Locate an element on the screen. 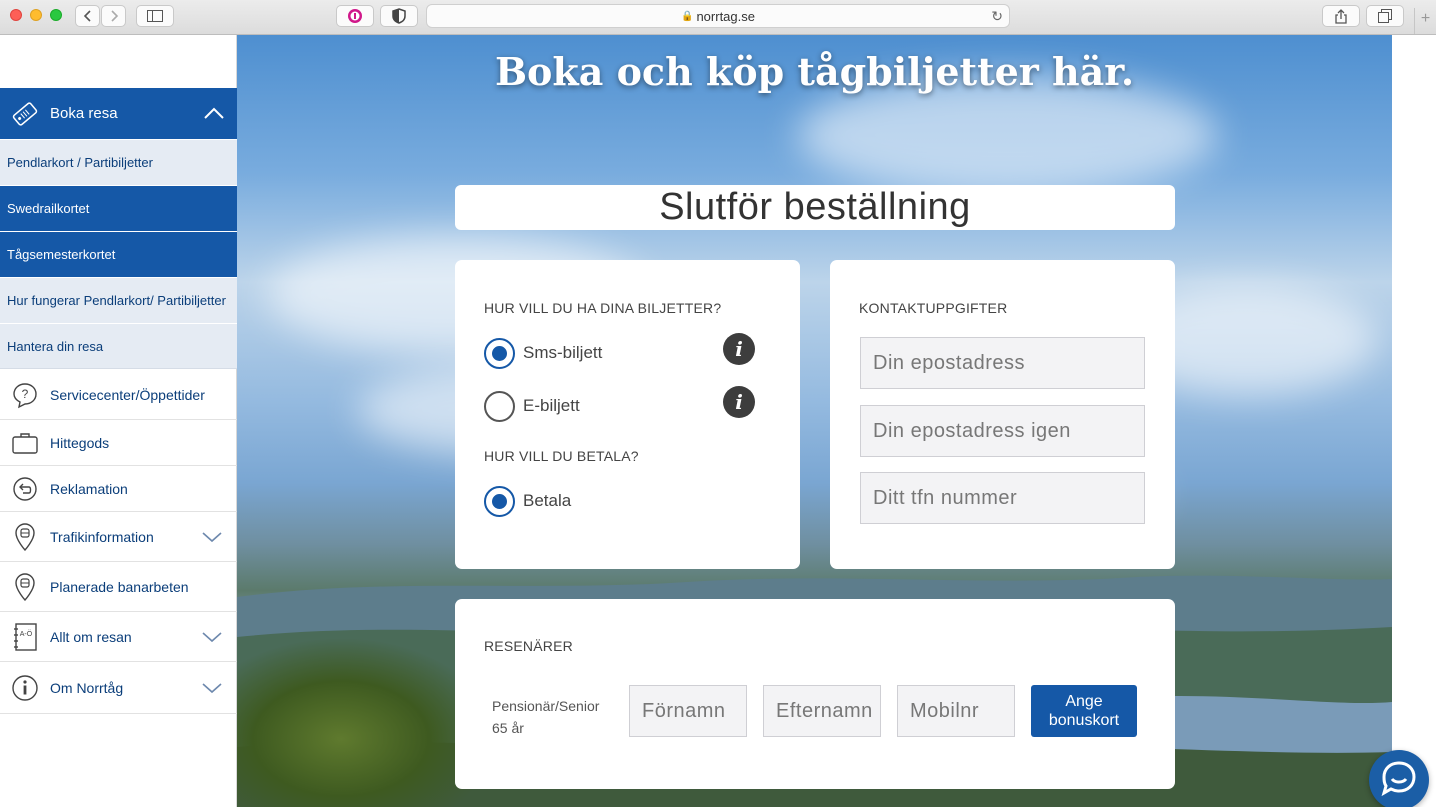  sms-ticket-label: Sms-biljett is located at coordinates (562, 353).